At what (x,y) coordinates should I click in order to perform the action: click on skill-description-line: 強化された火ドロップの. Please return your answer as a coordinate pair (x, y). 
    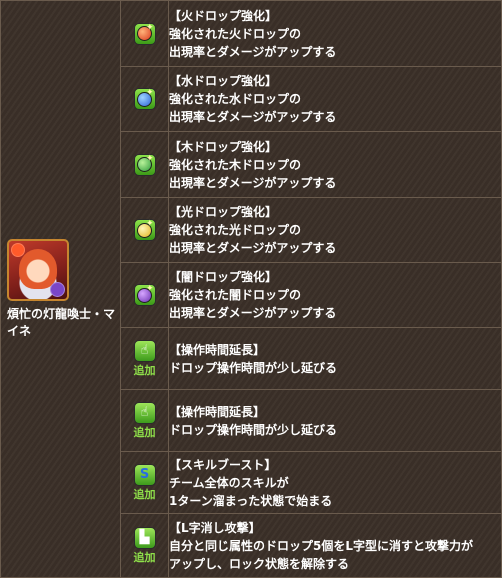
    Looking at the image, I should click on (235, 33).